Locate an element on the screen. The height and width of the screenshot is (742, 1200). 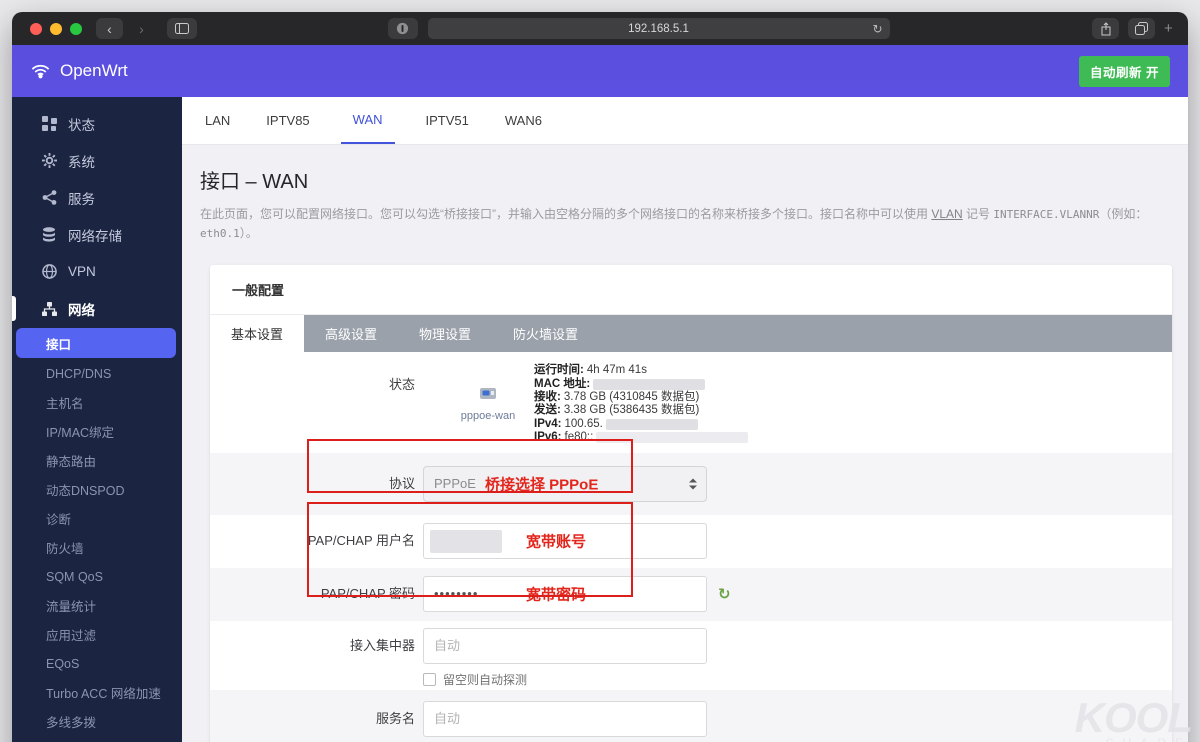
database-icon is located at coordinates (49, 235).